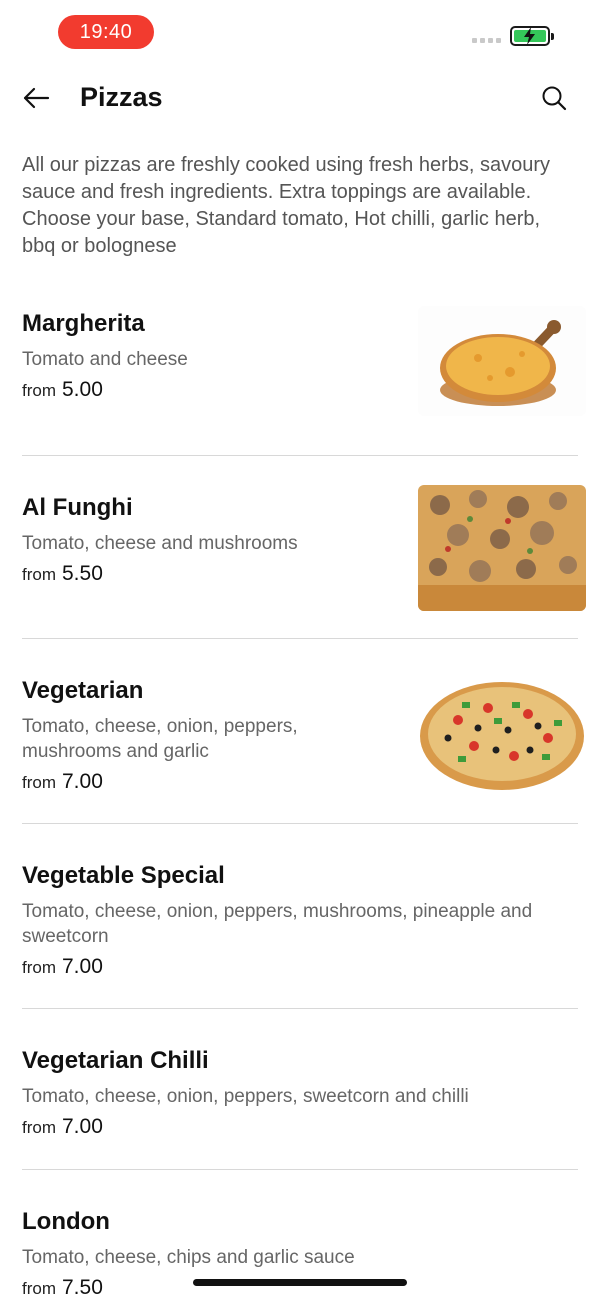 Image resolution: width=600 pixels, height=1298 pixels. I want to click on item-price: from 7.50, so click(62, 1287).